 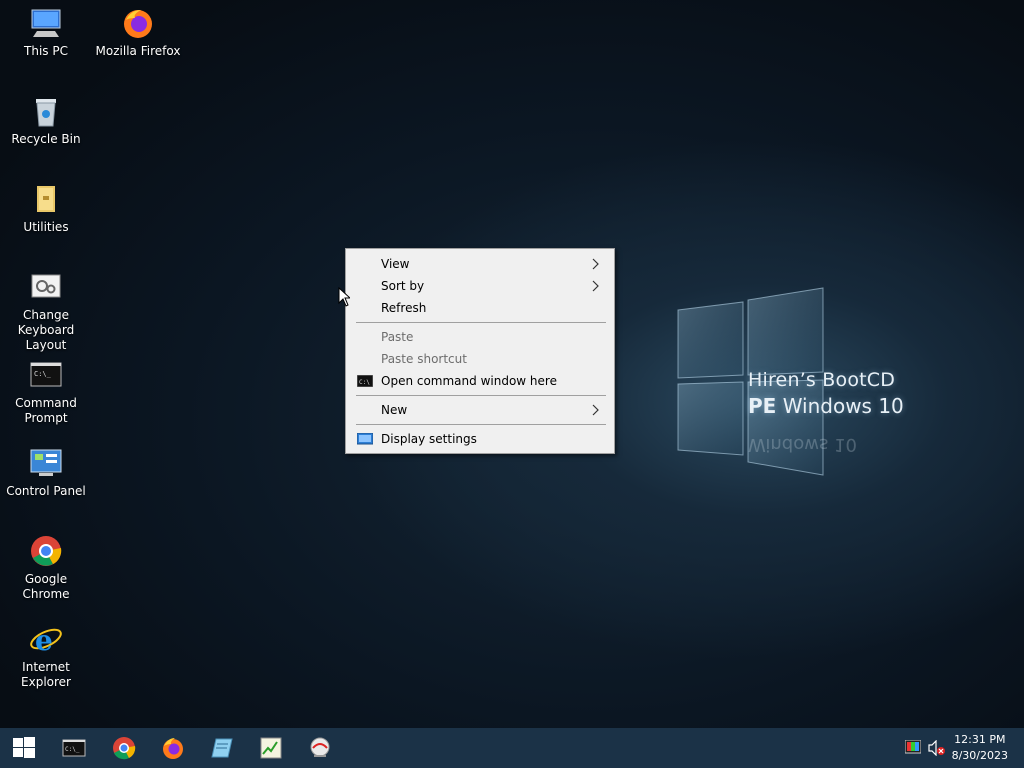 I want to click on menu-item-label: New, so click(x=394, y=410).